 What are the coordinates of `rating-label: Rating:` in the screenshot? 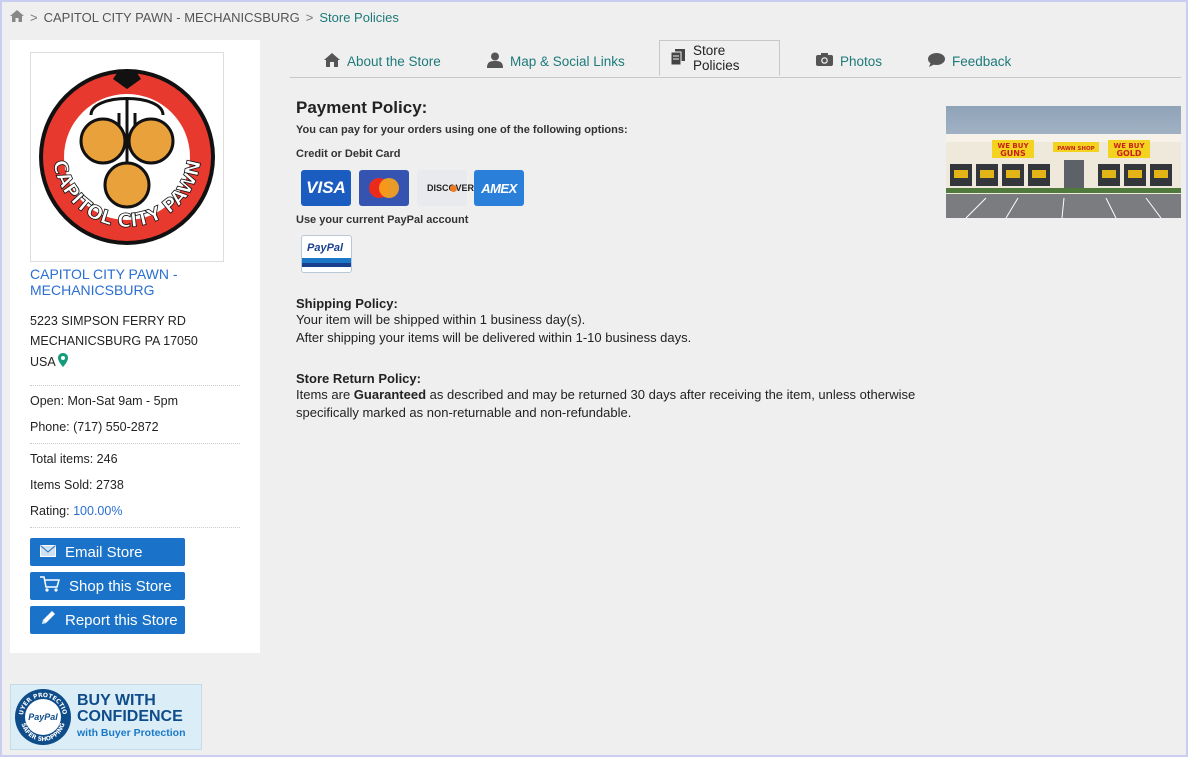 It's located at (50, 511).